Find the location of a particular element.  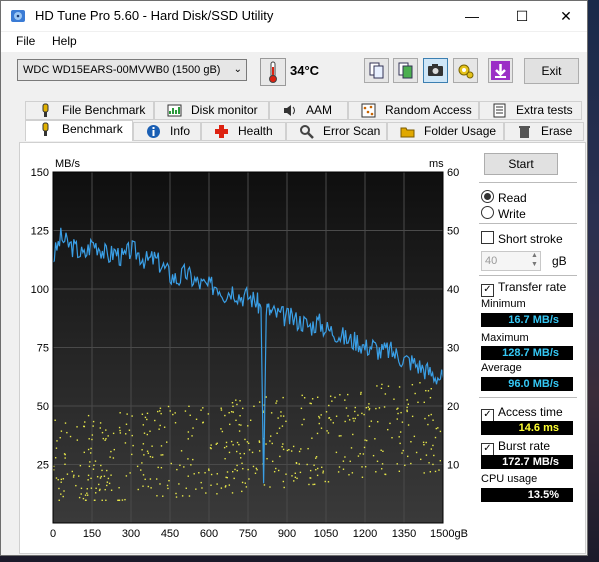

transfer-rate-checkbox: ✓ Transfer rate is located at coordinates (523, 288).